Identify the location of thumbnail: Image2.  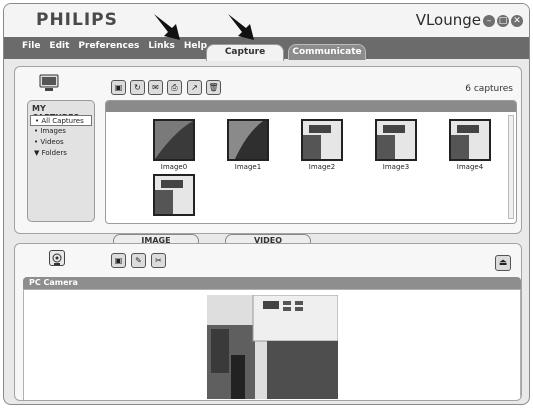
(322, 145).